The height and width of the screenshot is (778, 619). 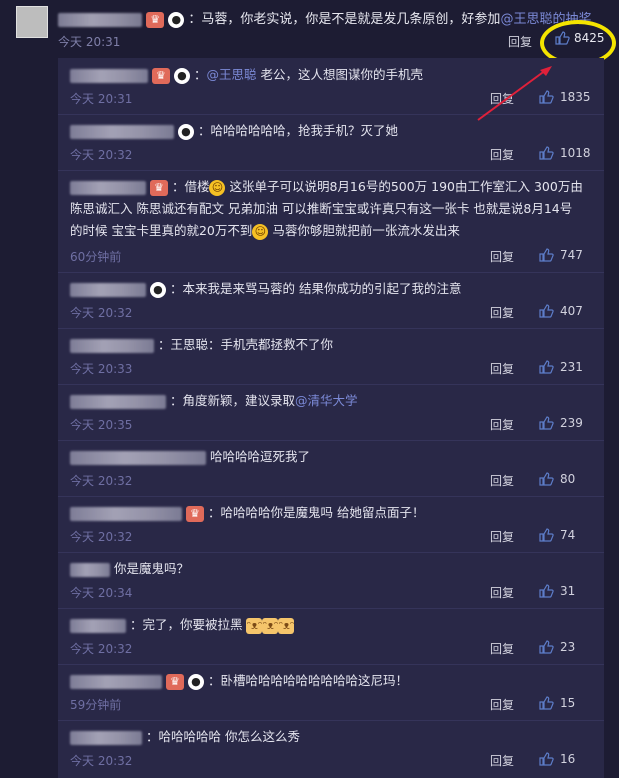 I want to click on list-item: ：王思聪：手机壳都拯救不了你 今天 20:33 回复 231, so click(x=331, y=356).